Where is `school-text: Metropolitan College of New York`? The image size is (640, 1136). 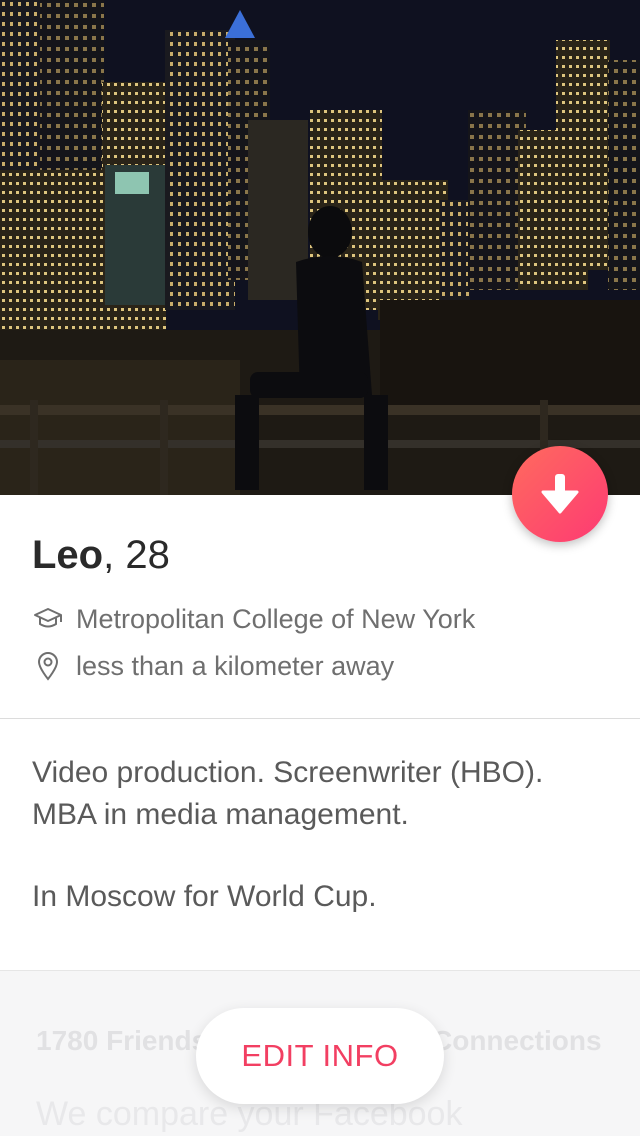 school-text: Metropolitan College of New York is located at coordinates (276, 618).